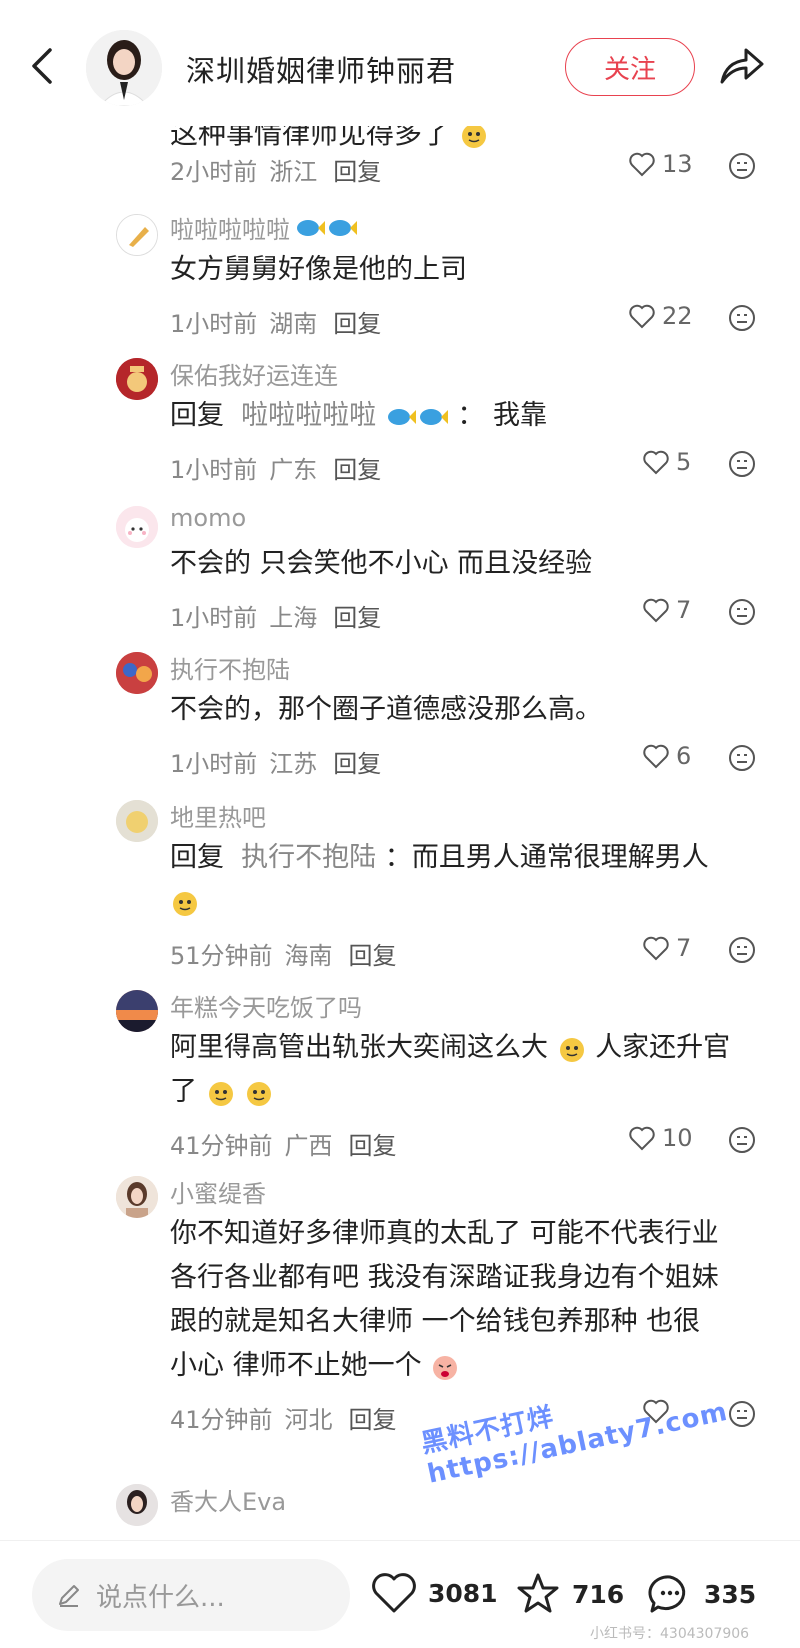 The height and width of the screenshot is (1648, 800). Describe the element at coordinates (69, 1596) in the screenshot. I see `pencil-icon` at that location.